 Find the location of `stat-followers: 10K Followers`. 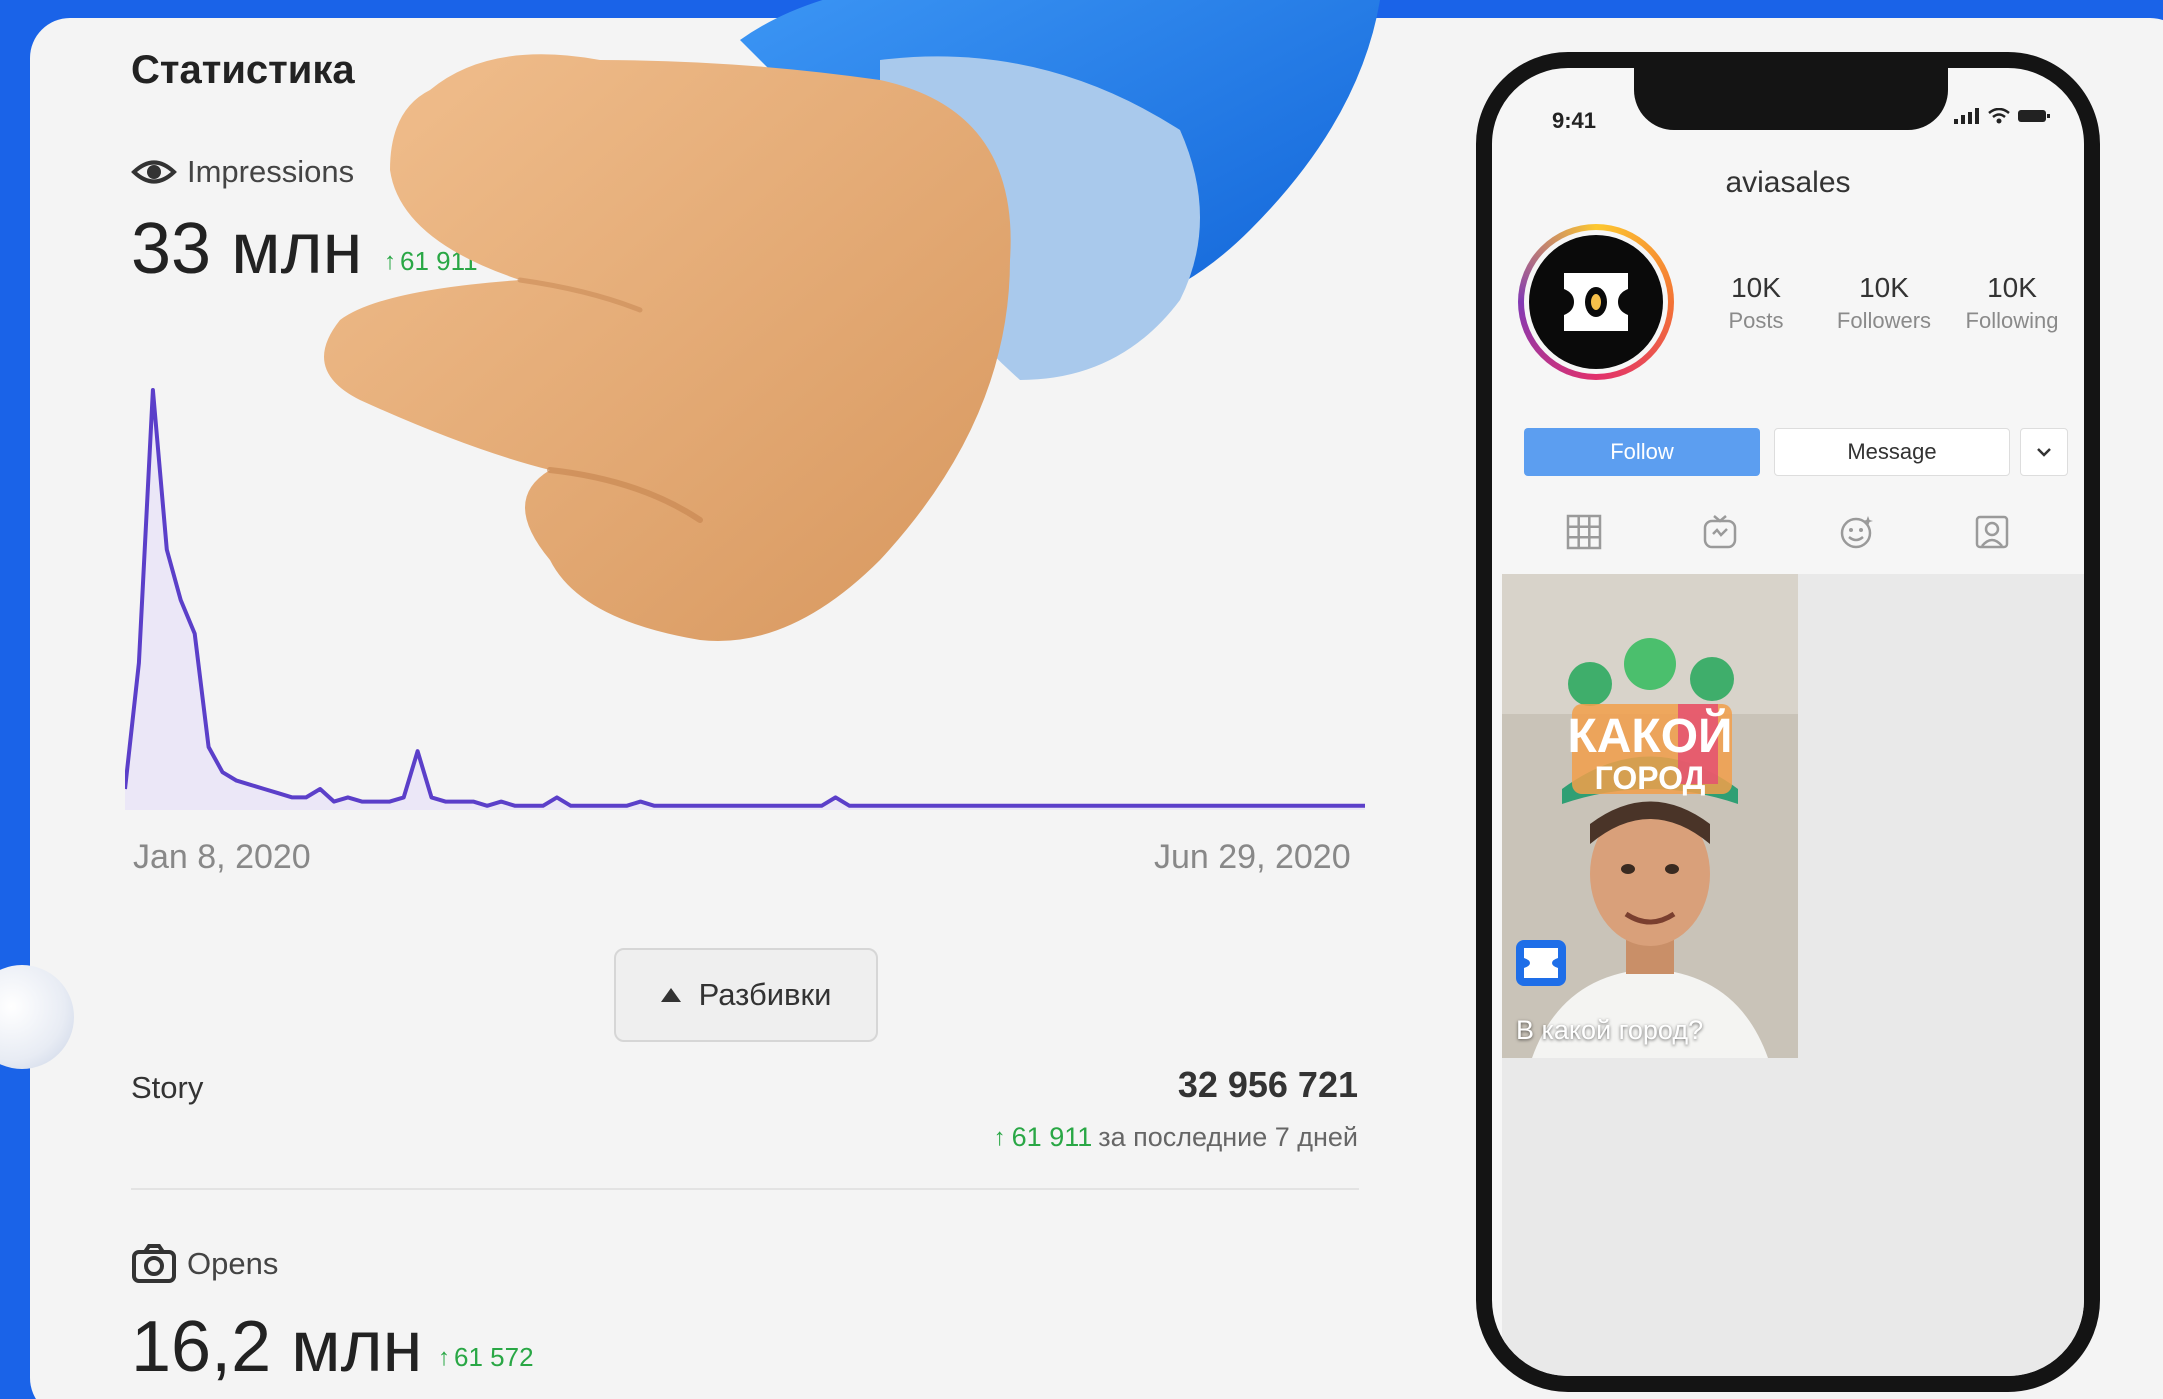

stat-followers: 10K Followers is located at coordinates (1884, 303).